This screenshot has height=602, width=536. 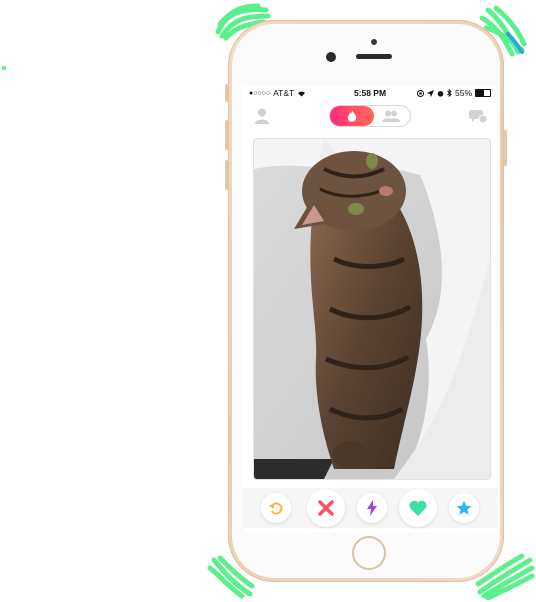 What do you see at coordinates (478, 118) in the screenshot?
I see `chat-bubbles-icon` at bounding box center [478, 118].